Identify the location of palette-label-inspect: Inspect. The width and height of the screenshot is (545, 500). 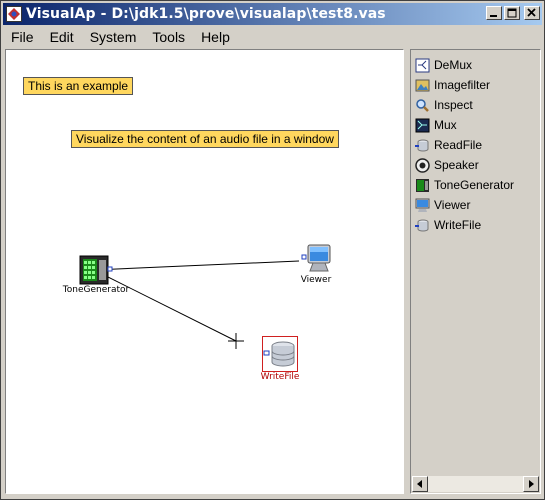
(453, 105).